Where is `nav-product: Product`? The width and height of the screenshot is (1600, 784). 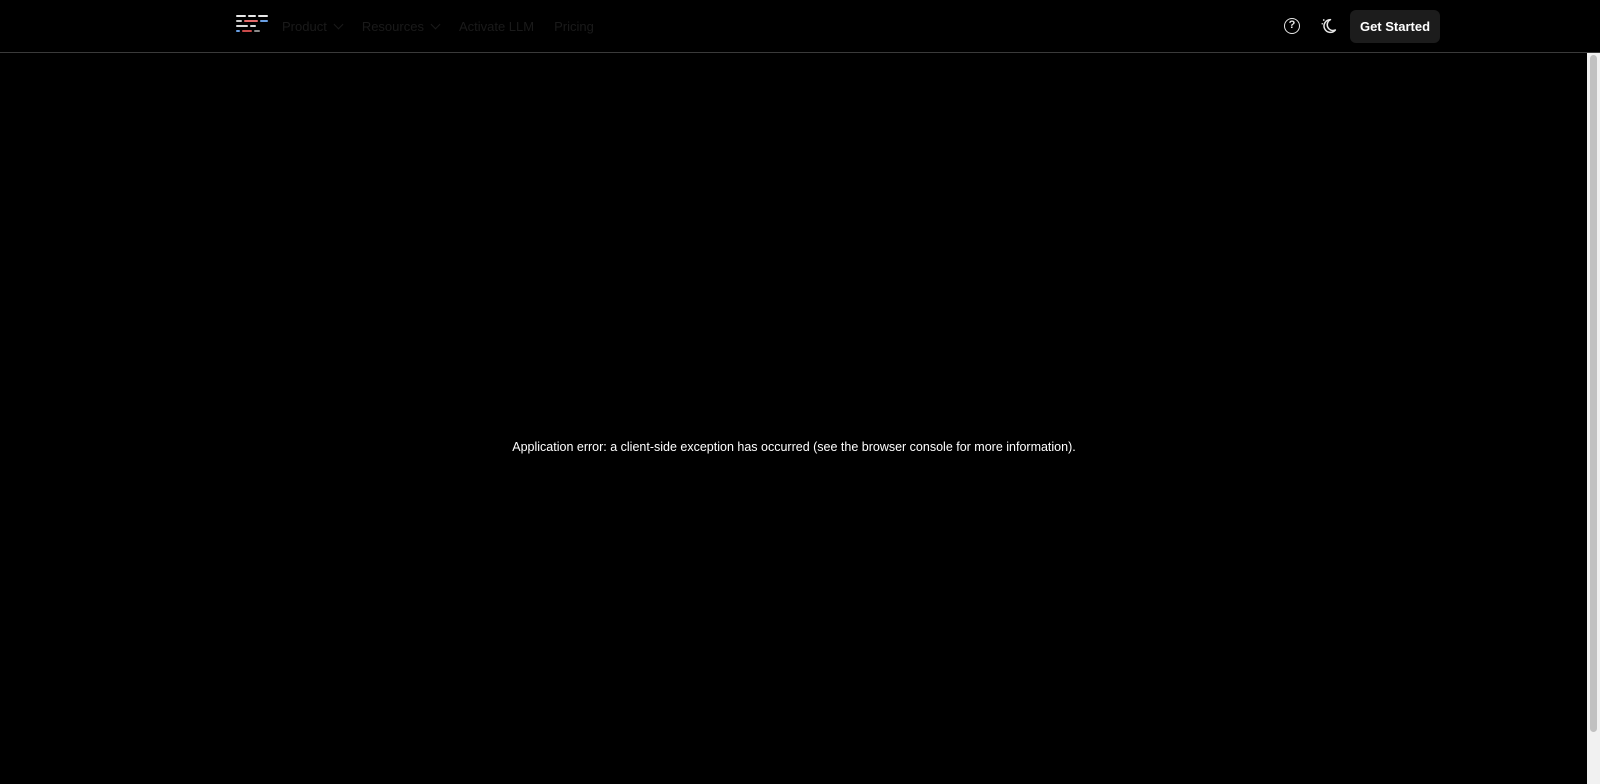 nav-product: Product is located at coordinates (313, 26).